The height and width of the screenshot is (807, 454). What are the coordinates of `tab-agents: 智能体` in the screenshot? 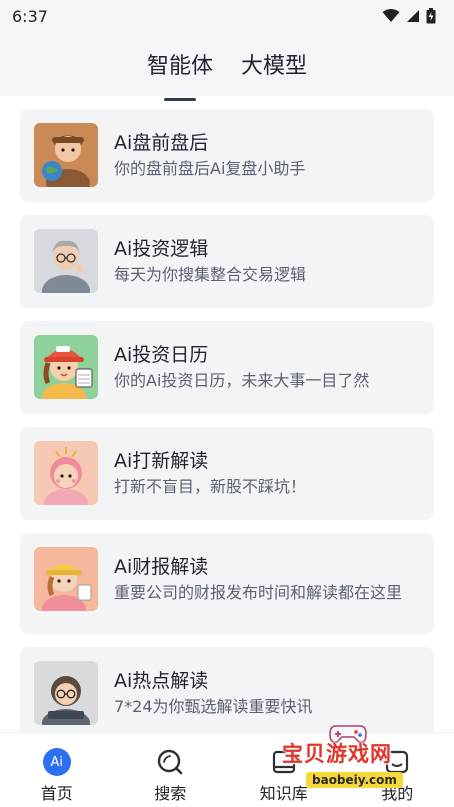 It's located at (180, 64).